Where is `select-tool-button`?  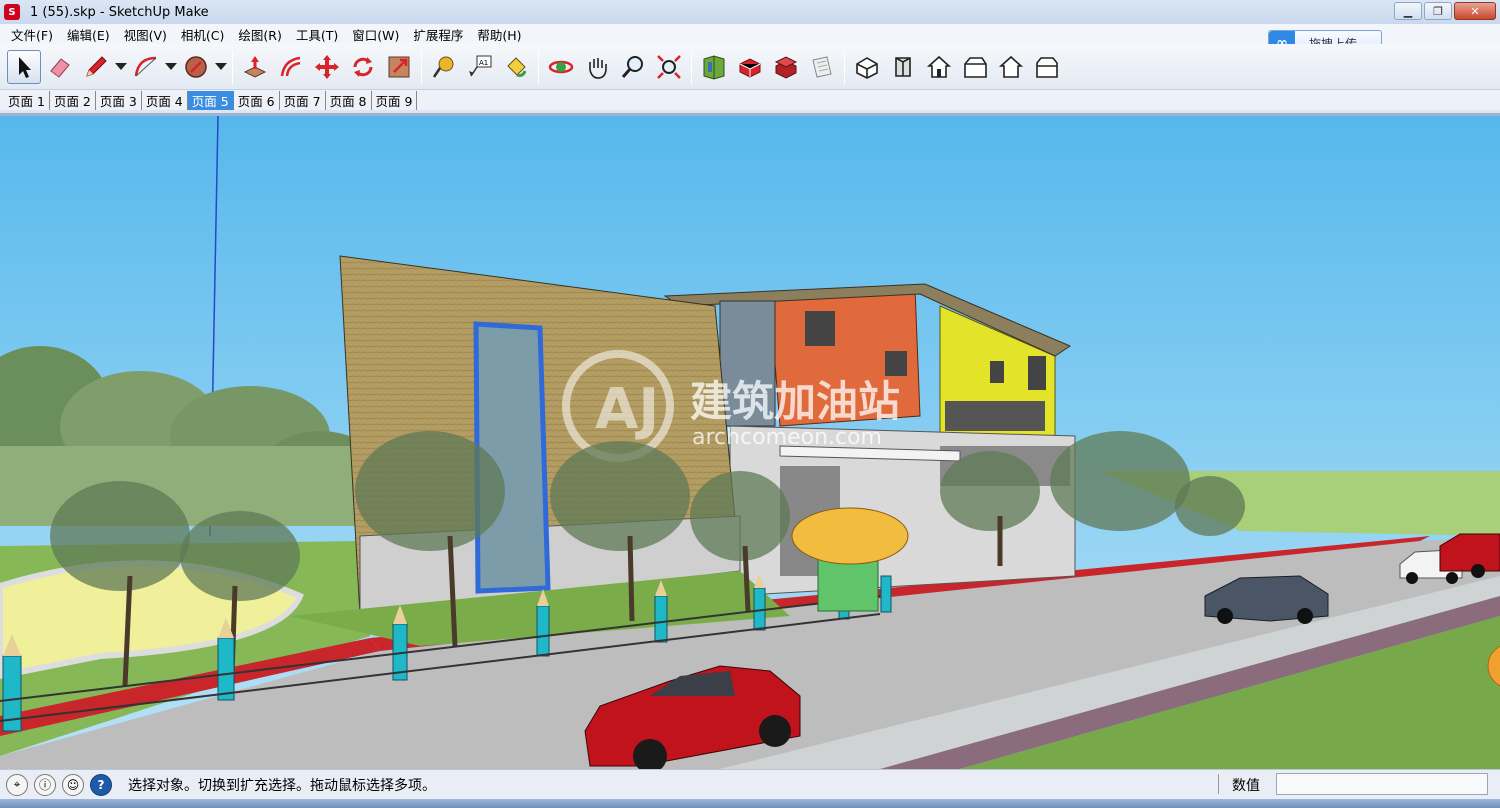 select-tool-button is located at coordinates (24, 66).